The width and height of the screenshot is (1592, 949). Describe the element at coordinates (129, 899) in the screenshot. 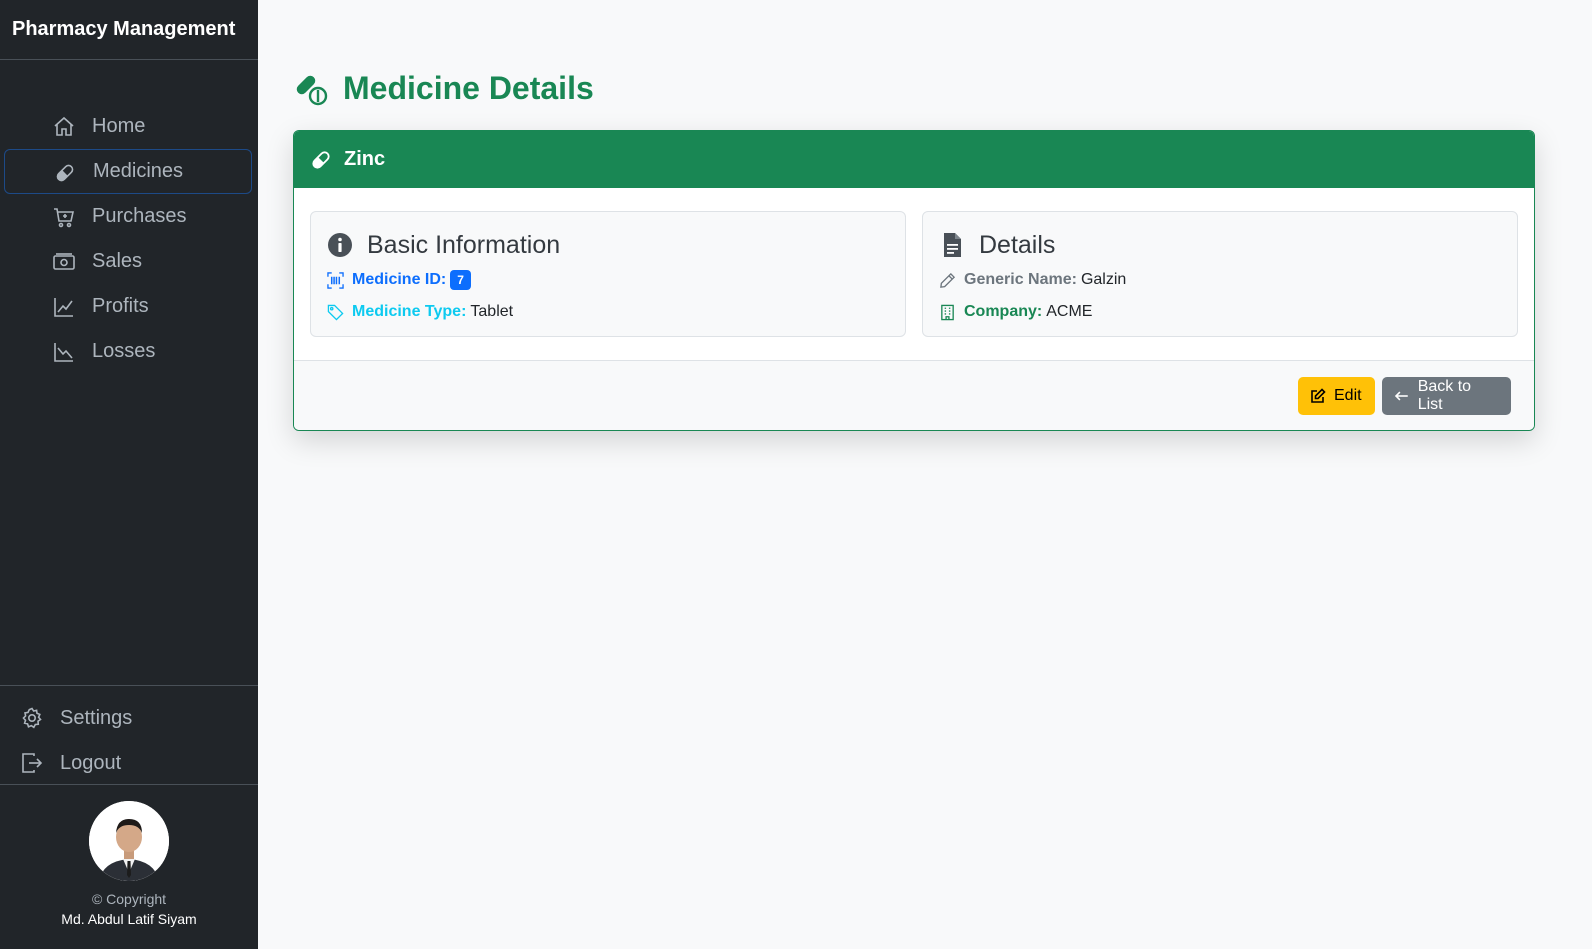

I see `copyright-text: © Copyright` at that location.